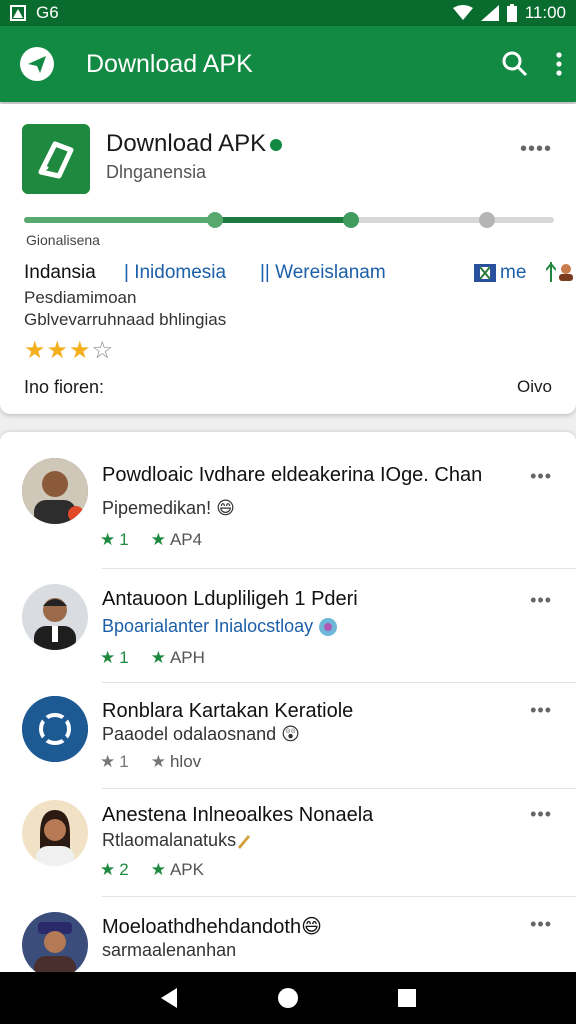 The image size is (576, 1024). What do you see at coordinates (238, 815) in the screenshot?
I see `list-item-title: Anestena Inlneoalkes Nonaela` at bounding box center [238, 815].